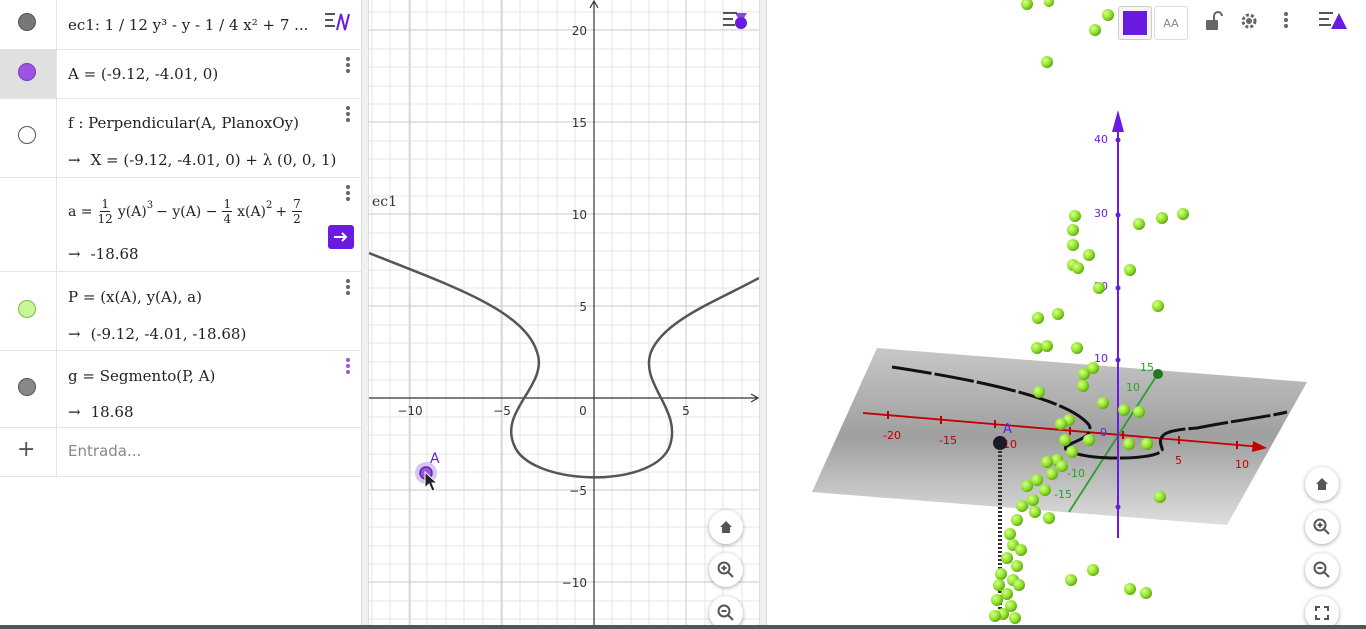  I want to click on zoom-out-button, so click(1322, 570).